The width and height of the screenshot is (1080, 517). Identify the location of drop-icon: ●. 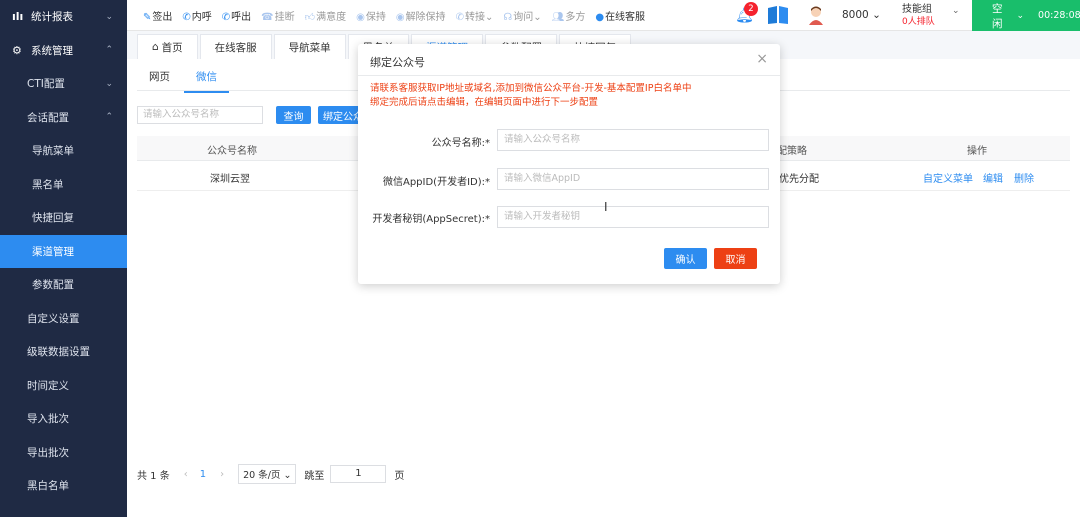
(600, 17).